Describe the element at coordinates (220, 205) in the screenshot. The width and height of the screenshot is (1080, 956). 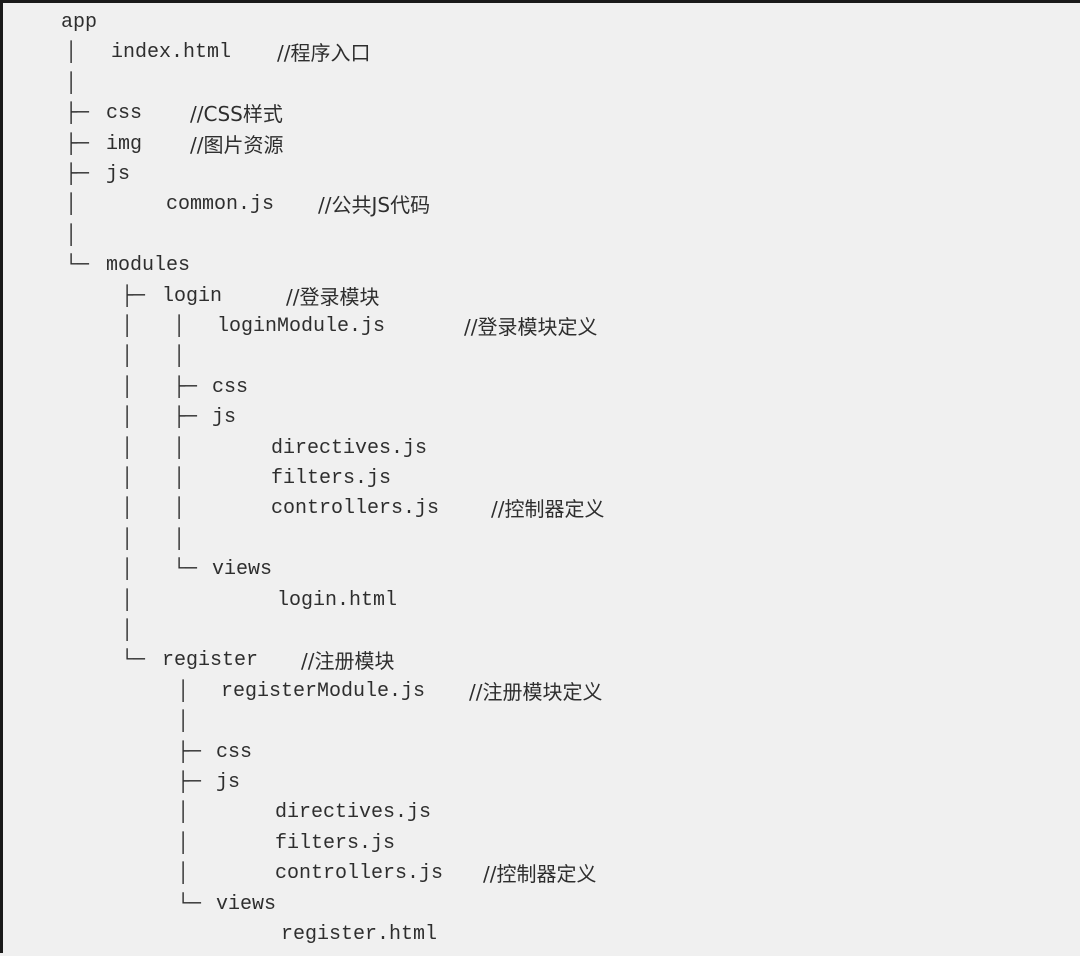
I see `entry-name: common.js` at that location.